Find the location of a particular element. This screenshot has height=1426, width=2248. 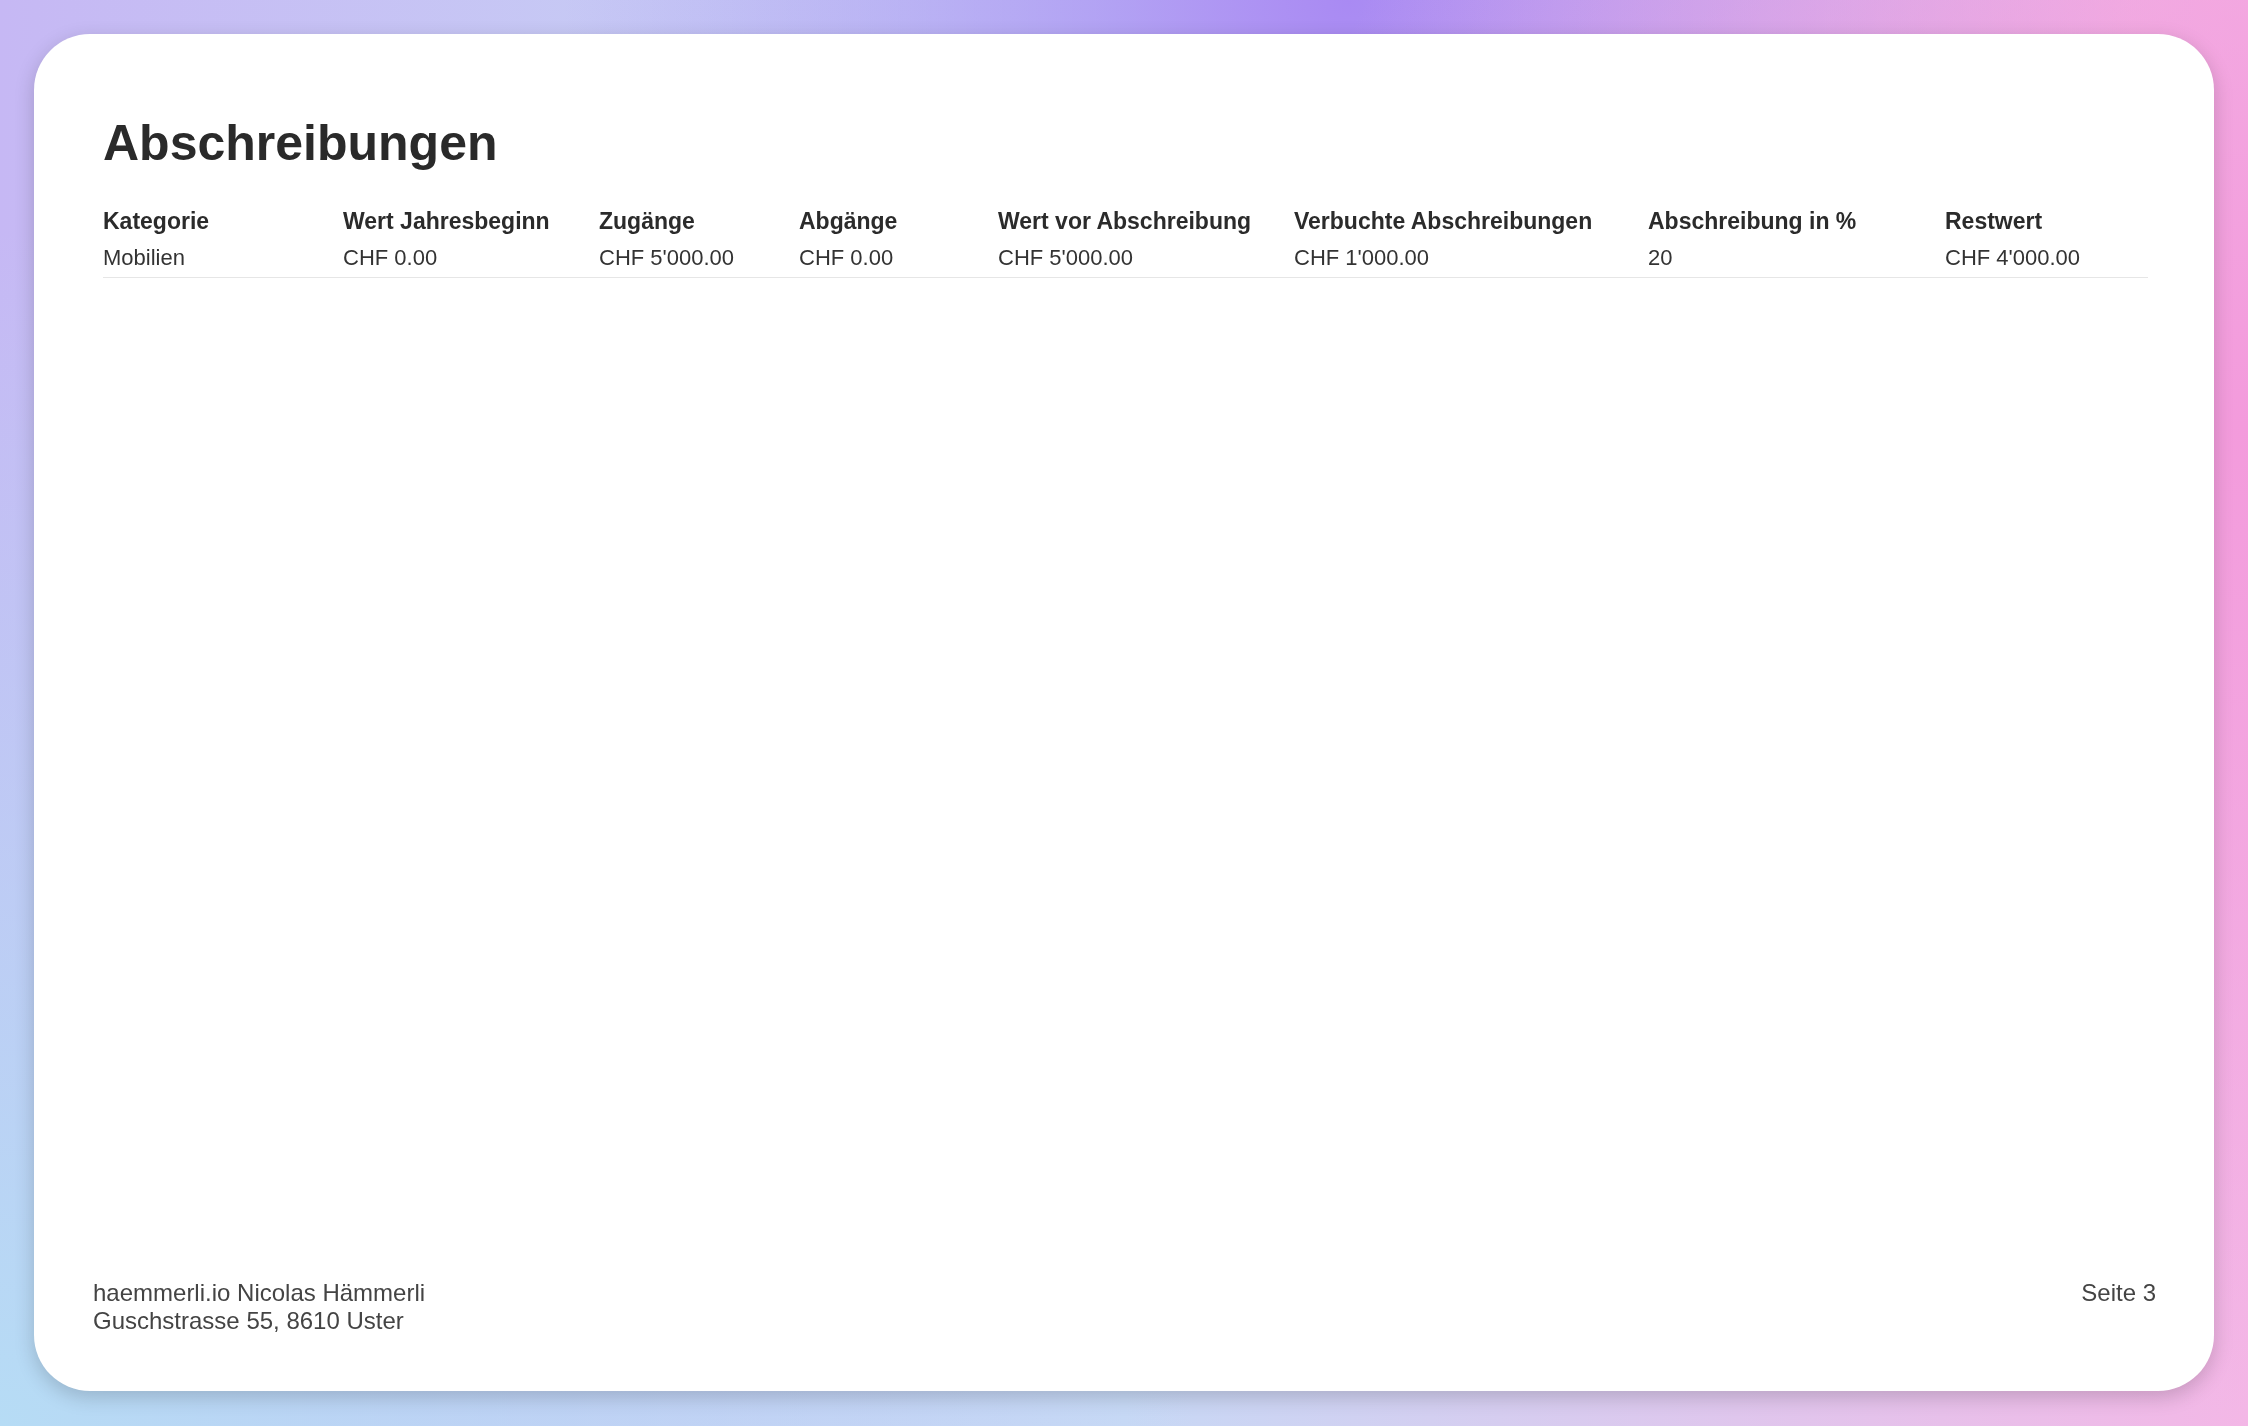

column-header: Verbuchte Abschreibungen is located at coordinates (1444, 222).